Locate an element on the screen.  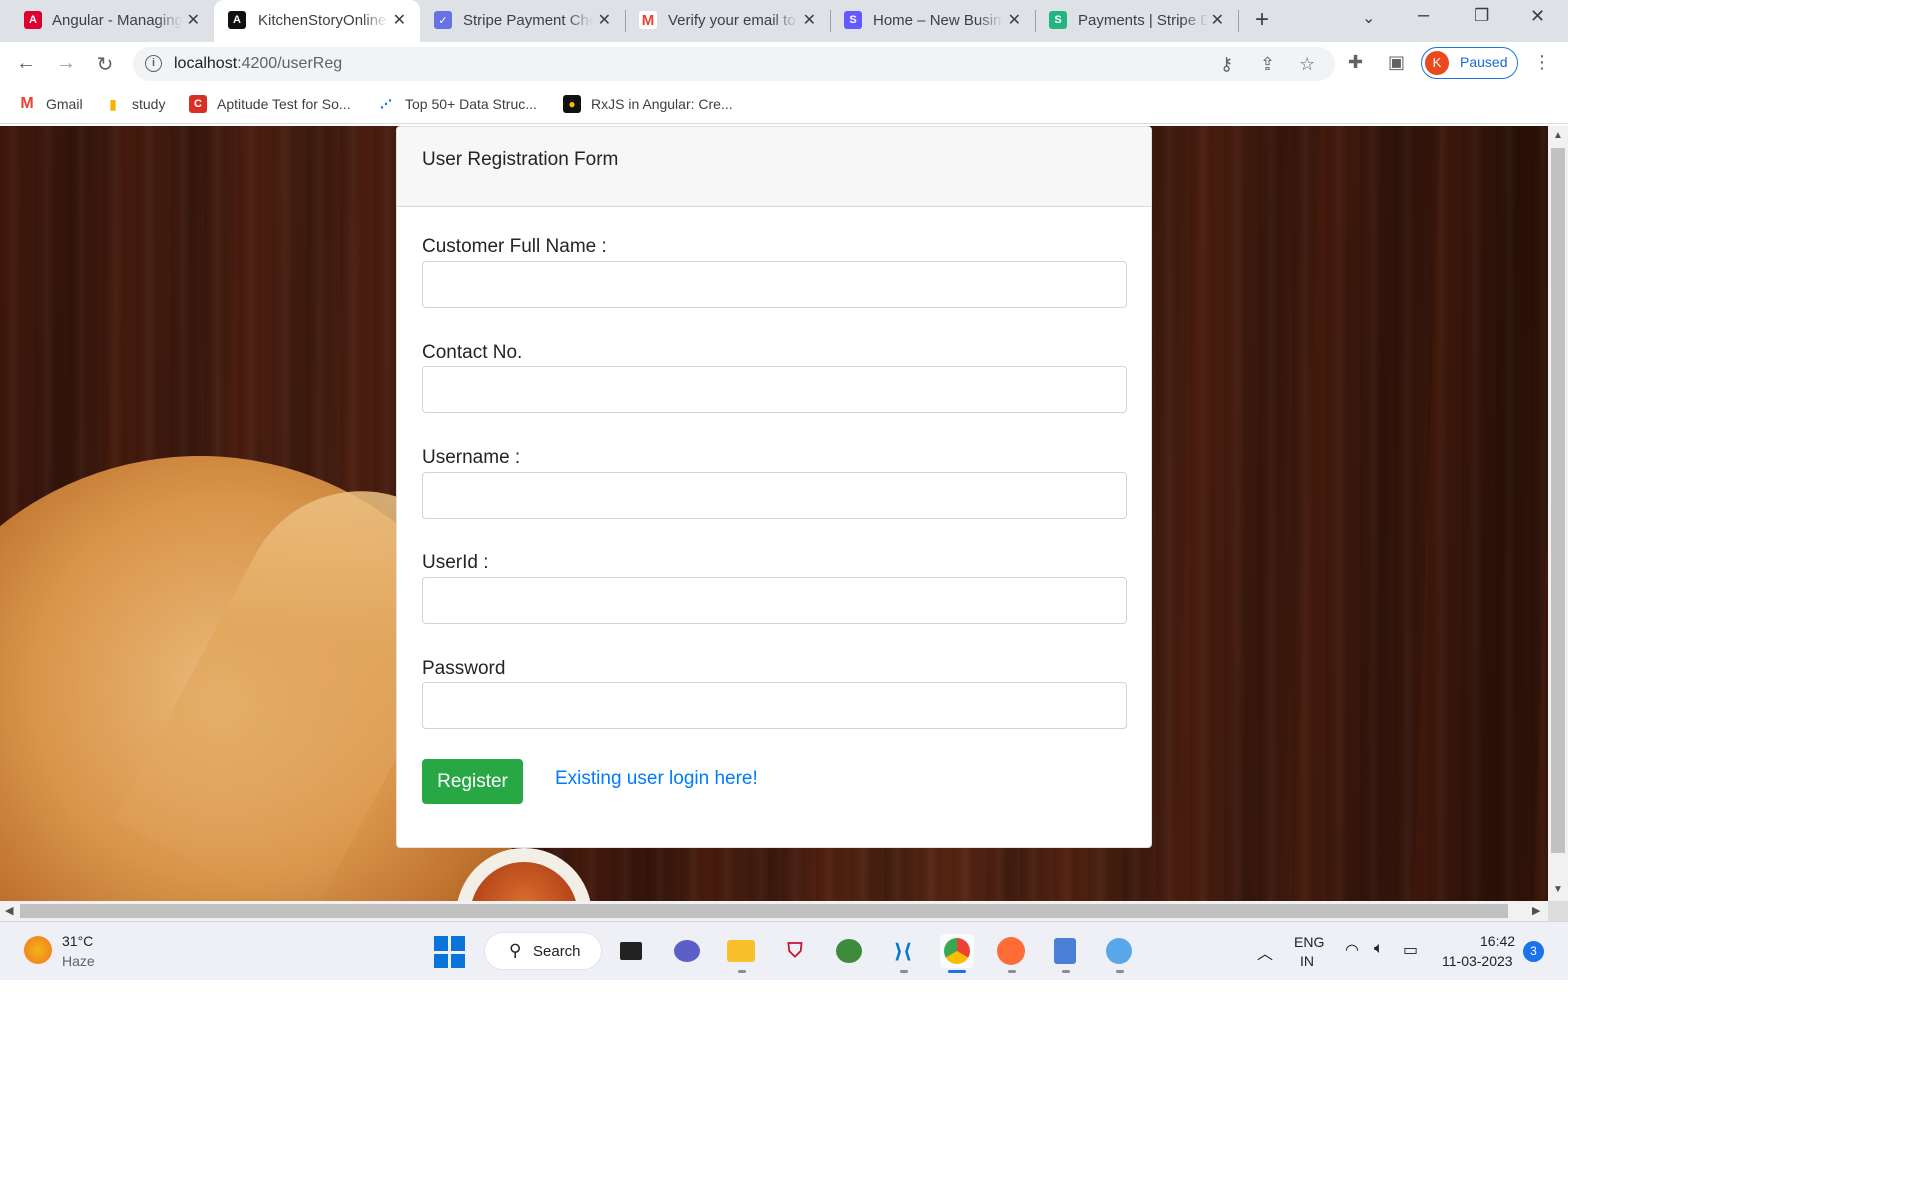
bookmark-study: ▮ study is located at coordinates (134, 104).